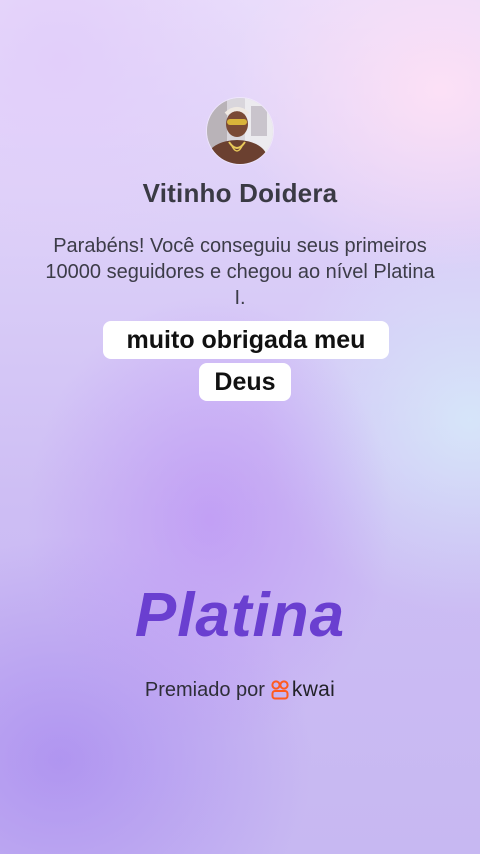  I want to click on profile-avatar, so click(240, 131).